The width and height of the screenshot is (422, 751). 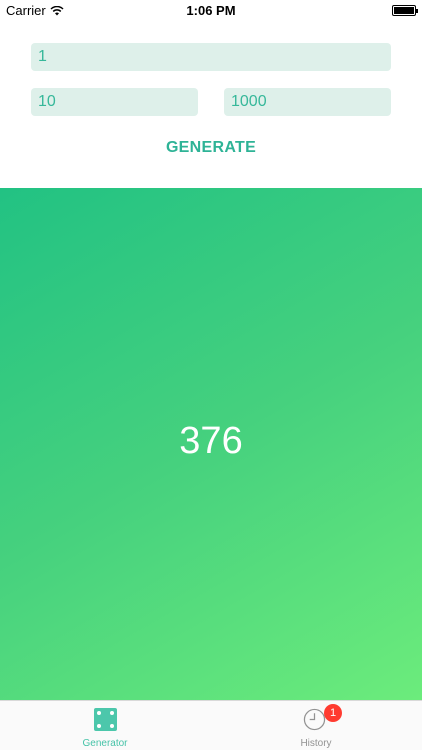 What do you see at coordinates (114, 102) in the screenshot?
I see `min-input: 10` at bounding box center [114, 102].